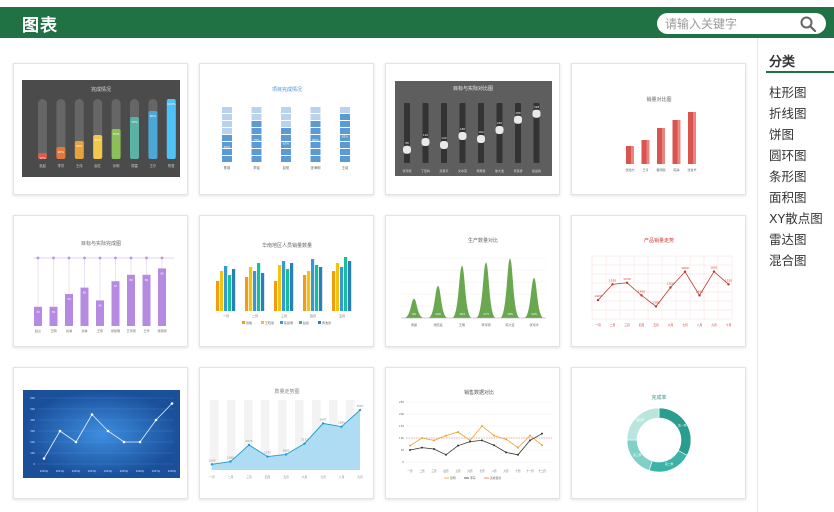 This screenshot has height=512, width=834. I want to click on tick-label: 陈大宝, so click(509, 324).